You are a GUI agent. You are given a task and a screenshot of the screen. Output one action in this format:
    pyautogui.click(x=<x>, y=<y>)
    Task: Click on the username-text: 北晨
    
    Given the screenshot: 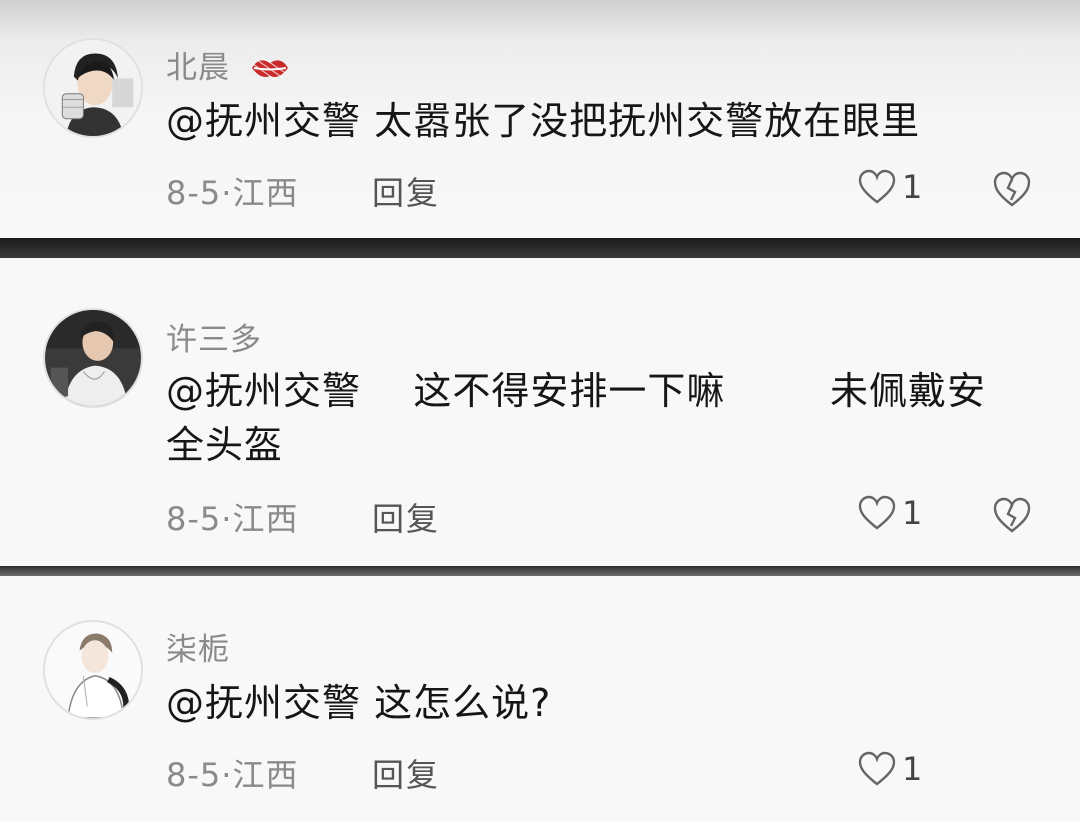 What is the action you would take?
    pyautogui.click(x=198, y=68)
    